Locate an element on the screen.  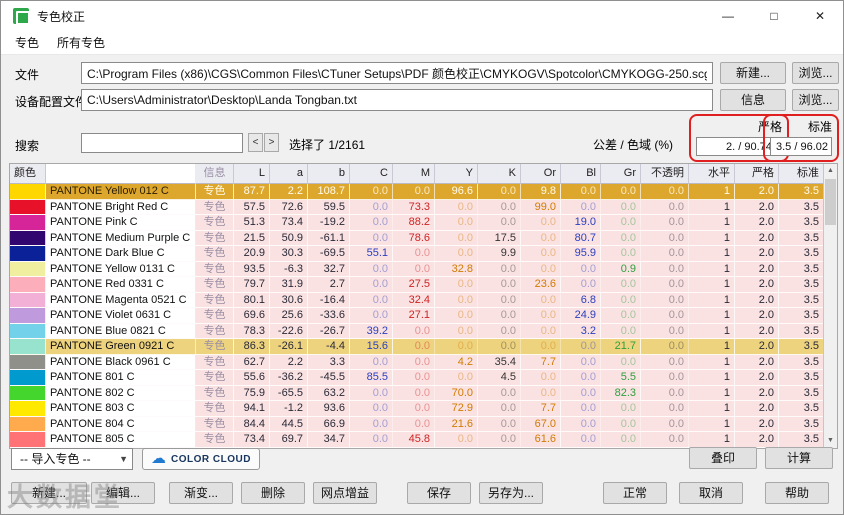
column-header-K: K is located at coordinates (499, 174).